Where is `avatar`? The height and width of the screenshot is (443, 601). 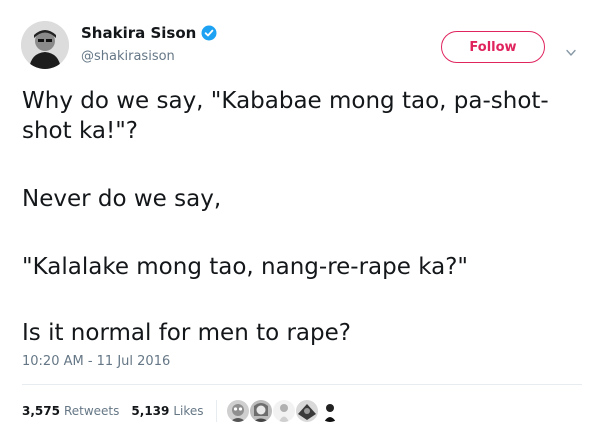
avatar is located at coordinates (45, 45).